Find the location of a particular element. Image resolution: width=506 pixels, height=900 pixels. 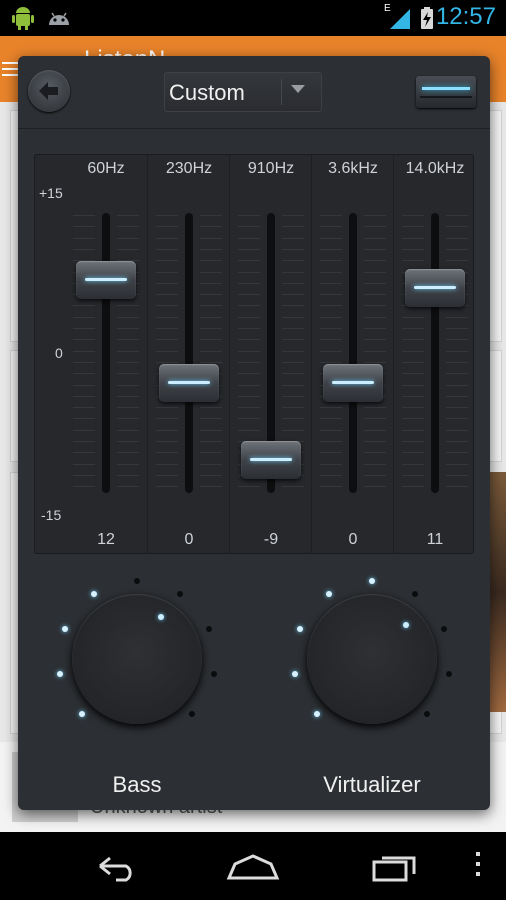

bass-knob is located at coordinates (137, 659).